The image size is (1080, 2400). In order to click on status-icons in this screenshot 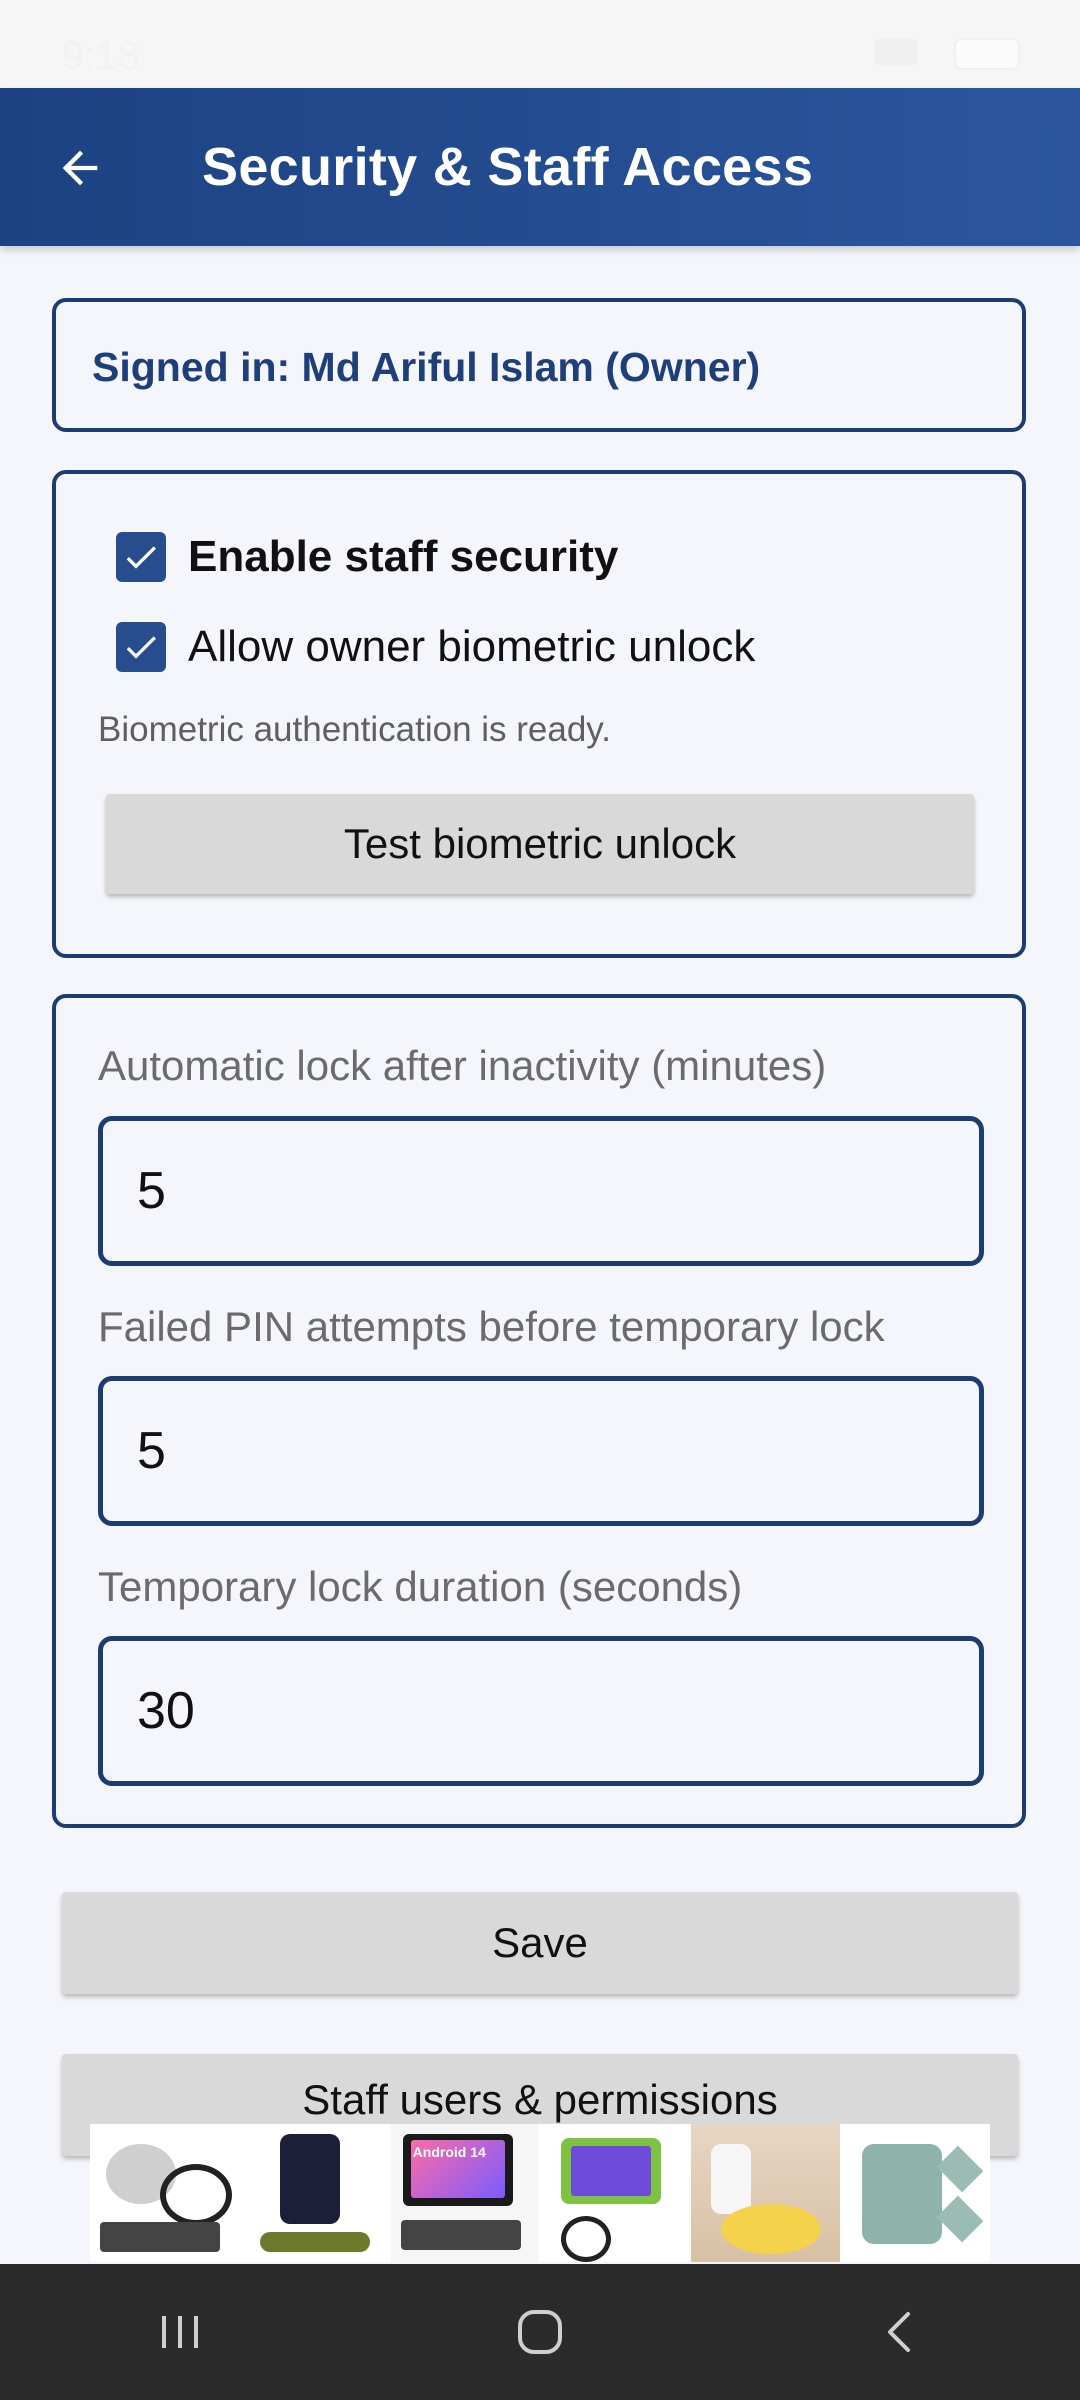, I will do `click(947, 54)`.